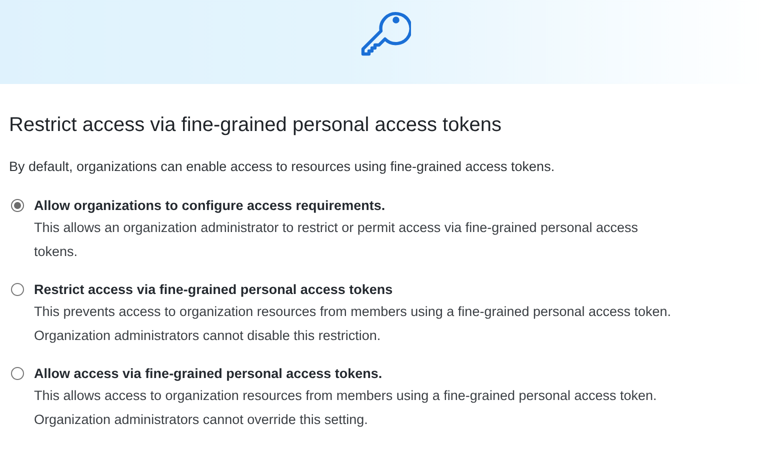 The width and height of the screenshot is (768, 457). What do you see at coordinates (214, 290) in the screenshot?
I see `option-label: Restrict access via fine-grained personal access tokens` at bounding box center [214, 290].